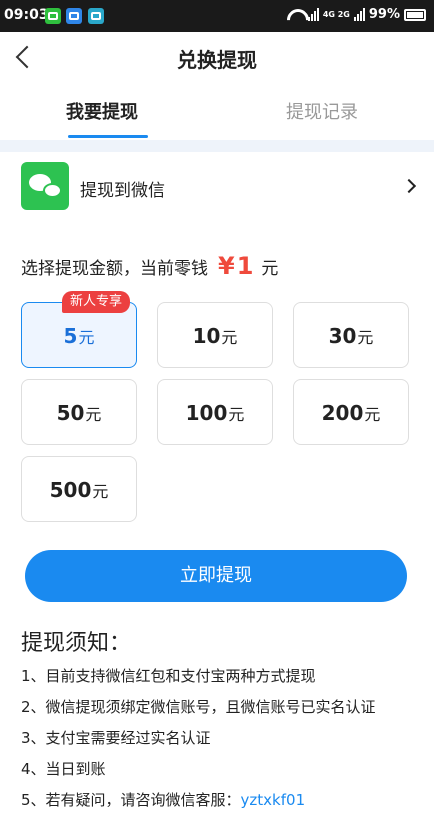 This screenshot has height=820, width=434. I want to click on notice-item: 4、当日到账, so click(63, 769).